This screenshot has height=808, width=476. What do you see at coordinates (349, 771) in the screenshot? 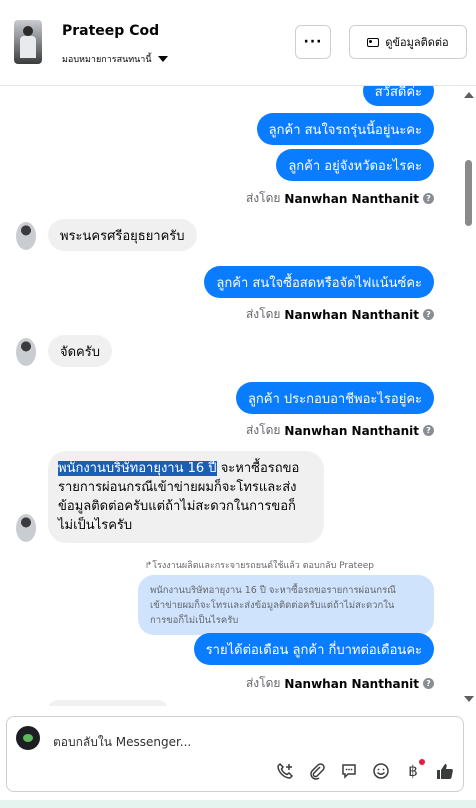
I see `chat-bubble-icon` at bounding box center [349, 771].